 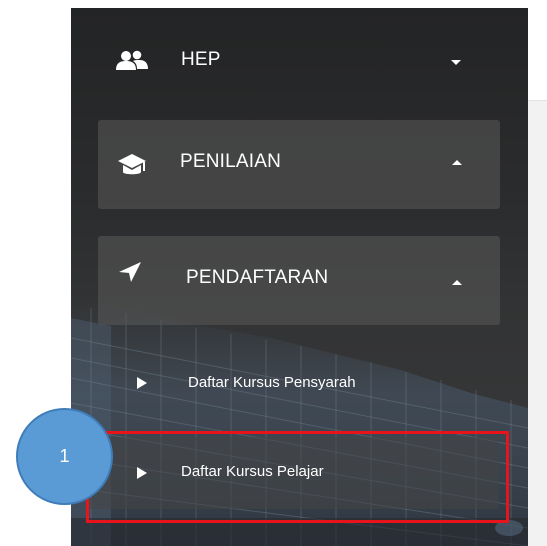 What do you see at coordinates (537, 54) in the screenshot?
I see `top-navbar` at bounding box center [537, 54].